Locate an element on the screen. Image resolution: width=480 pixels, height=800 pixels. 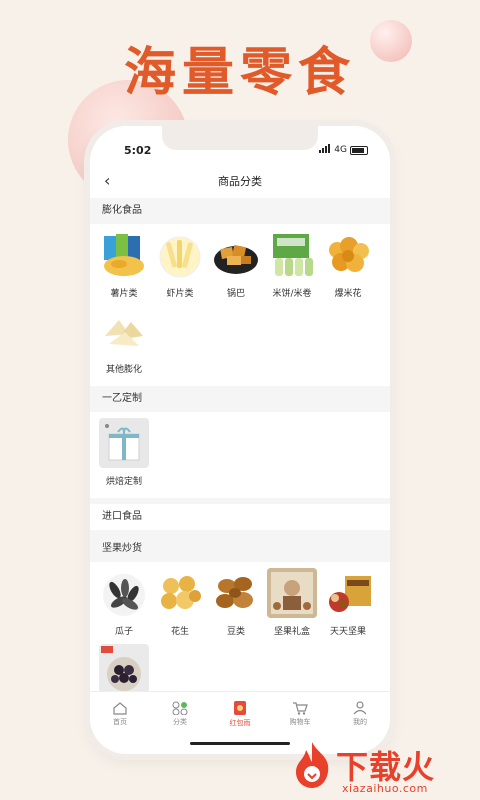
nav-bar: ‹ 商品分类 is located at coordinates (240, 180).